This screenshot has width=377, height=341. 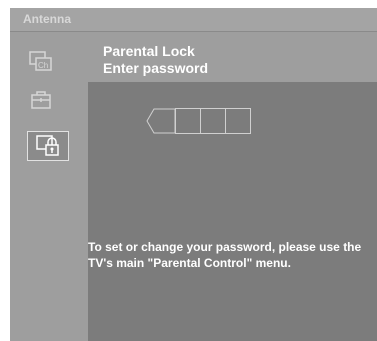 I want to click on channel-list-icon: Ch, so click(x=40, y=61).